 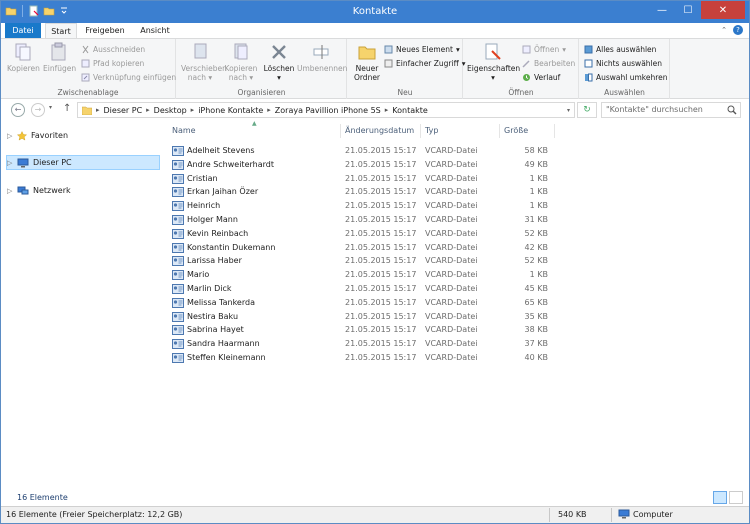 I want to click on maximize-button: ☐, so click(x=688, y=10).